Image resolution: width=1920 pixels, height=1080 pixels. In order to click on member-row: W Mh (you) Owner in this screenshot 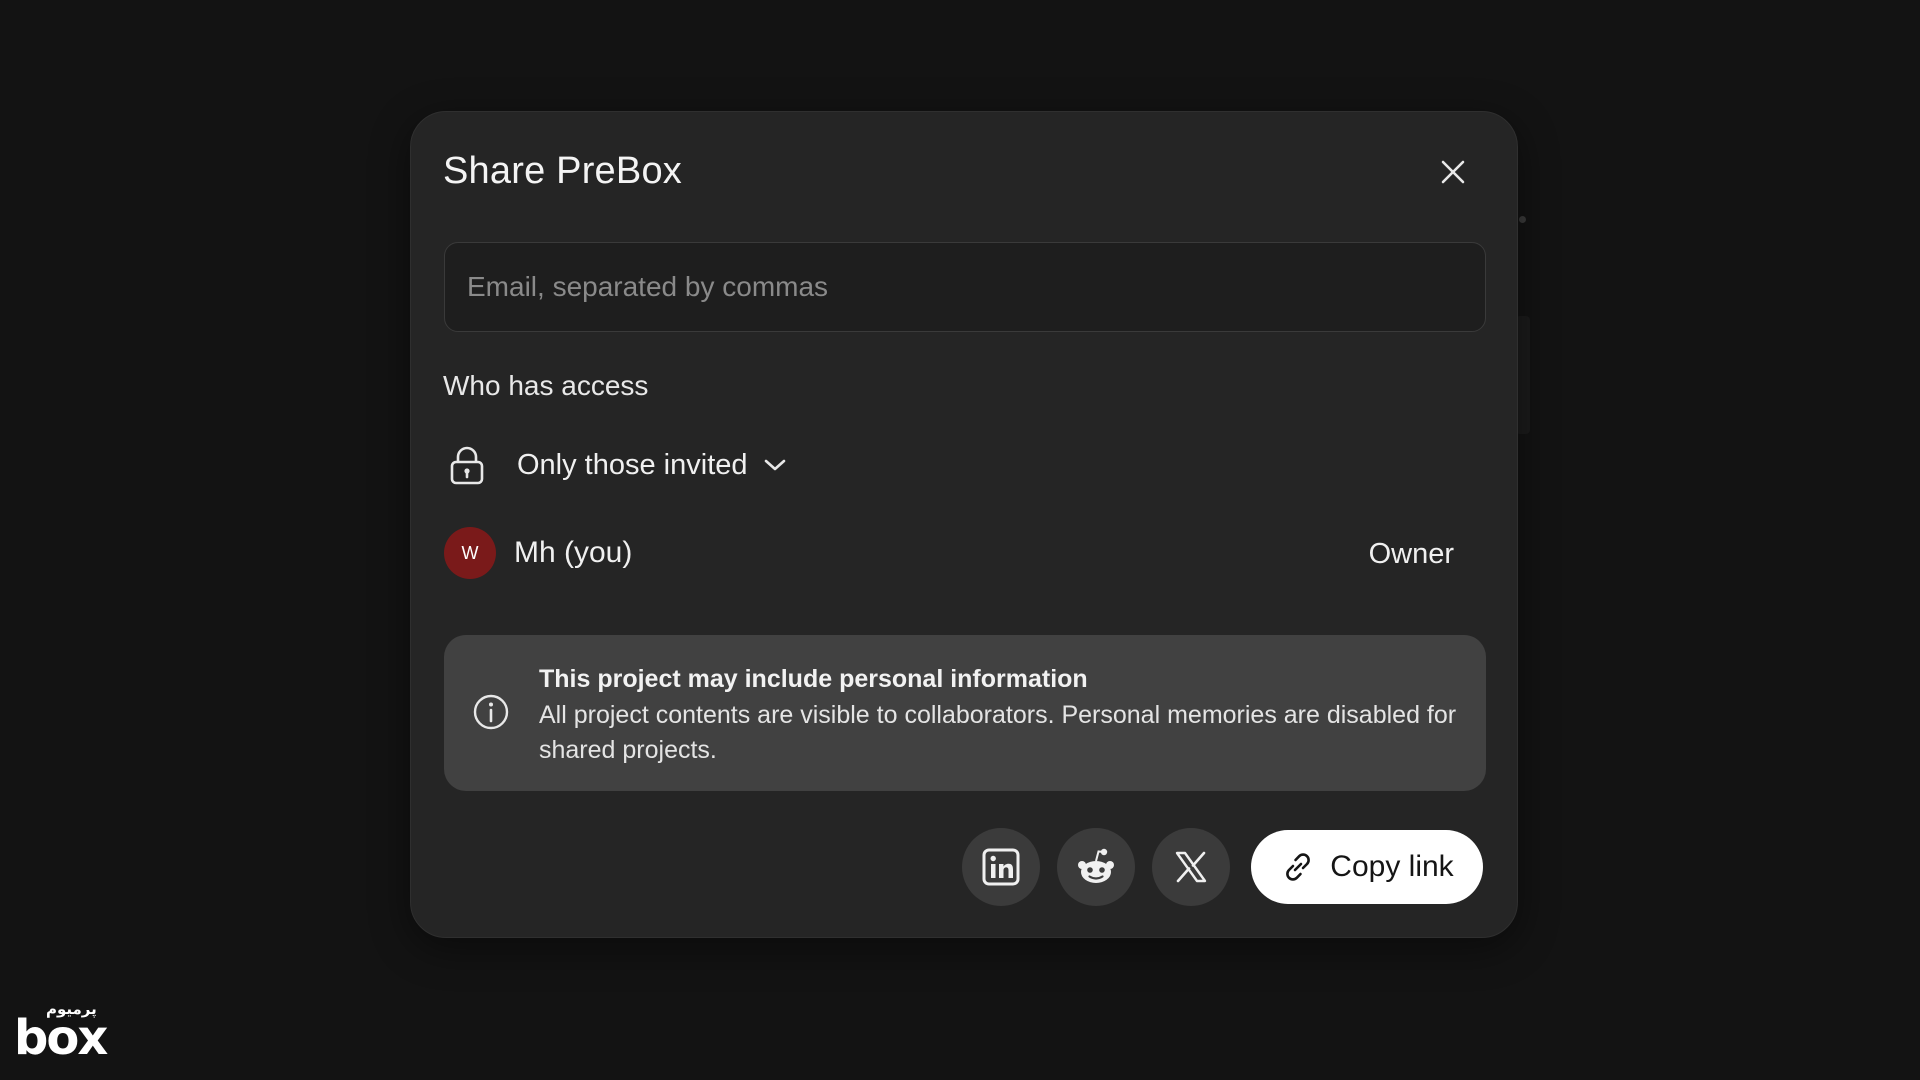, I will do `click(949, 554)`.